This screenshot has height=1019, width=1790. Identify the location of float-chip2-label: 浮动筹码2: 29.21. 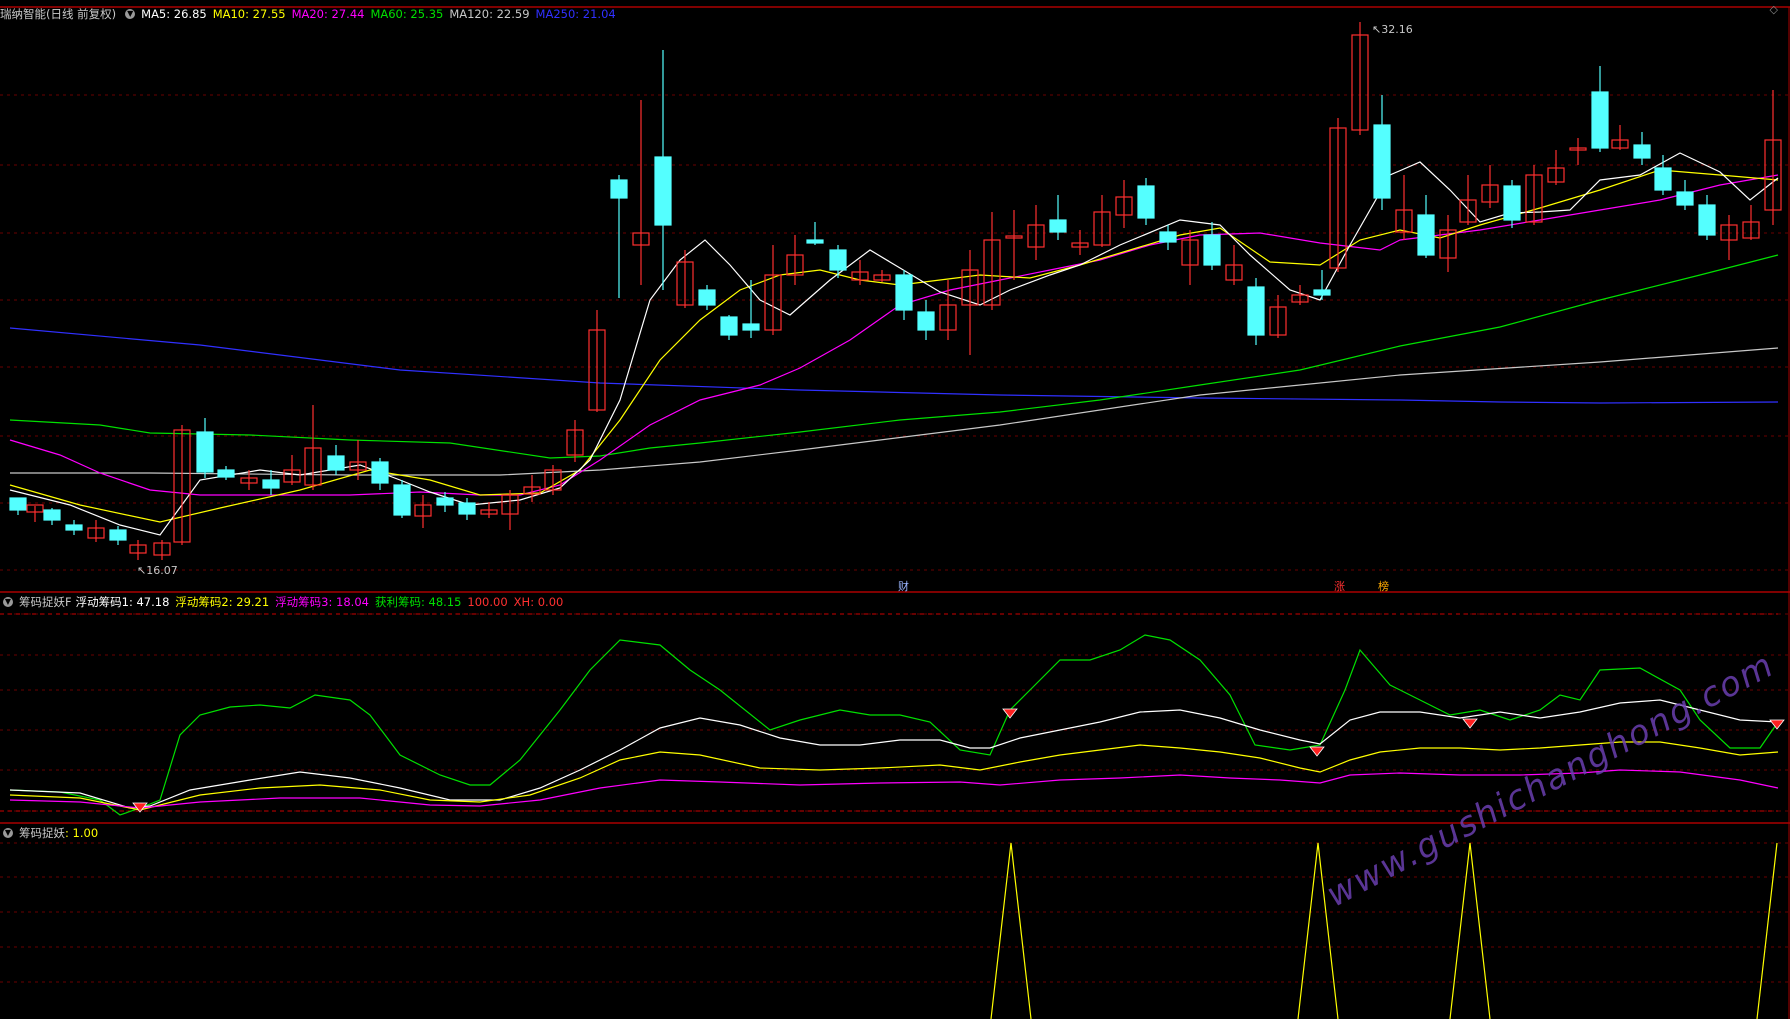
(222, 602).